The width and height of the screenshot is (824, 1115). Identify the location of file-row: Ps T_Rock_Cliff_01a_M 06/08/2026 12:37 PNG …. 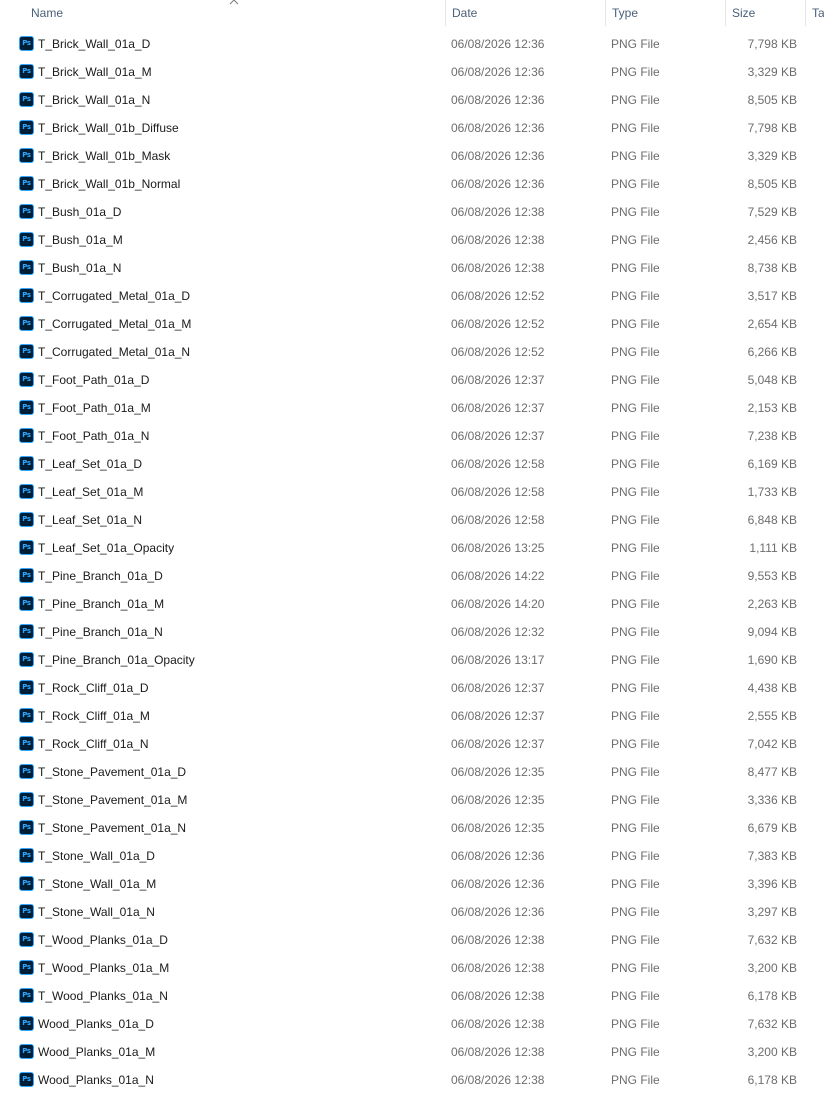
(412, 716).